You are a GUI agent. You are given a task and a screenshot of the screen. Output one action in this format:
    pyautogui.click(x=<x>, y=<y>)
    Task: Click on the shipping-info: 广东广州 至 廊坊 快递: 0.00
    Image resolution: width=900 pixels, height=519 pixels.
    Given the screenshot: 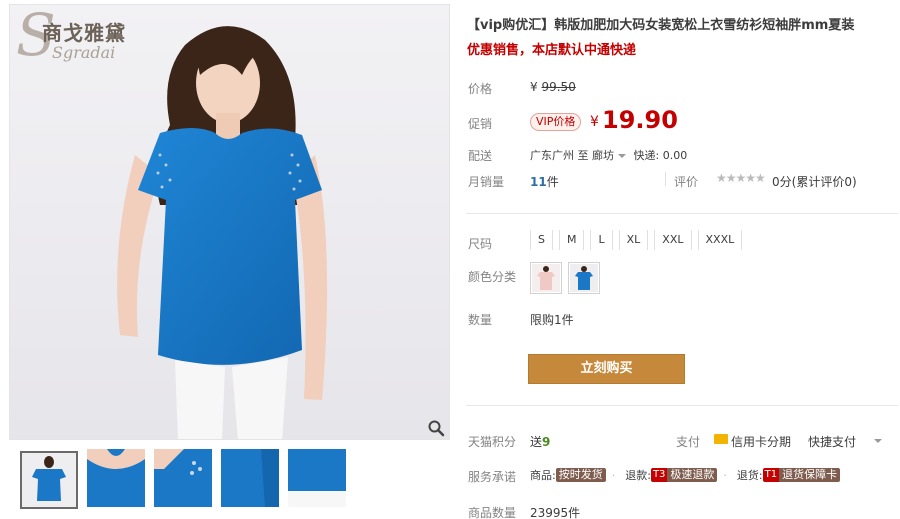 What is the action you would take?
    pyautogui.click(x=608, y=155)
    